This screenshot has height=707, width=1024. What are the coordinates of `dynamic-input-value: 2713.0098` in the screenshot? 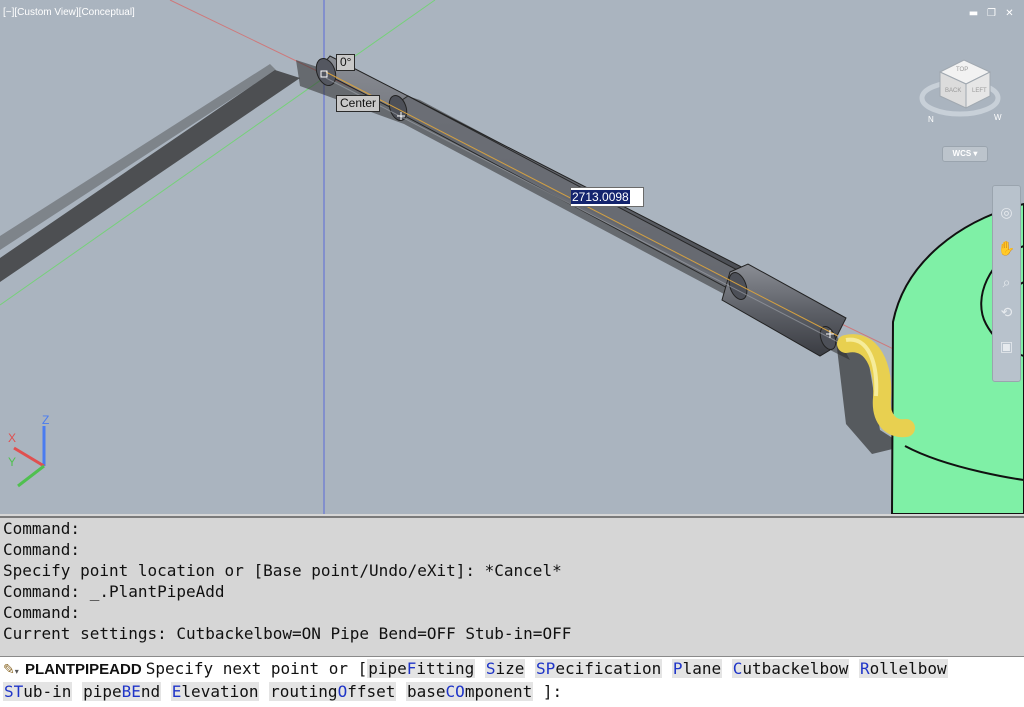 It's located at (600, 197).